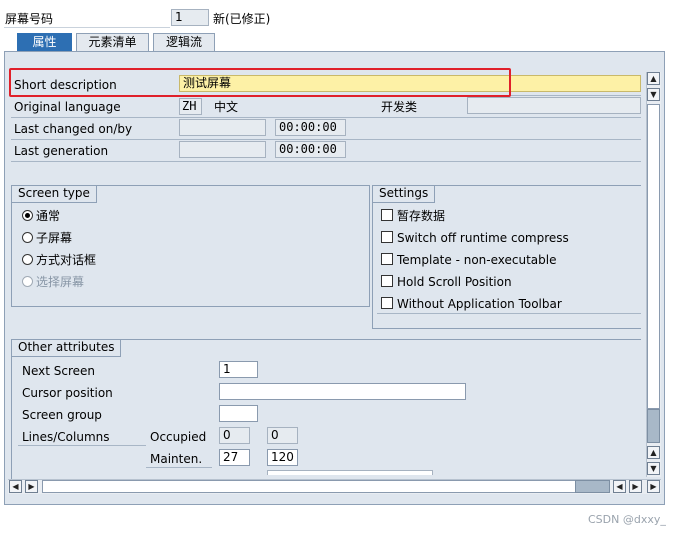  I want to click on scroll-up-icon: ▼, so click(653, 94).